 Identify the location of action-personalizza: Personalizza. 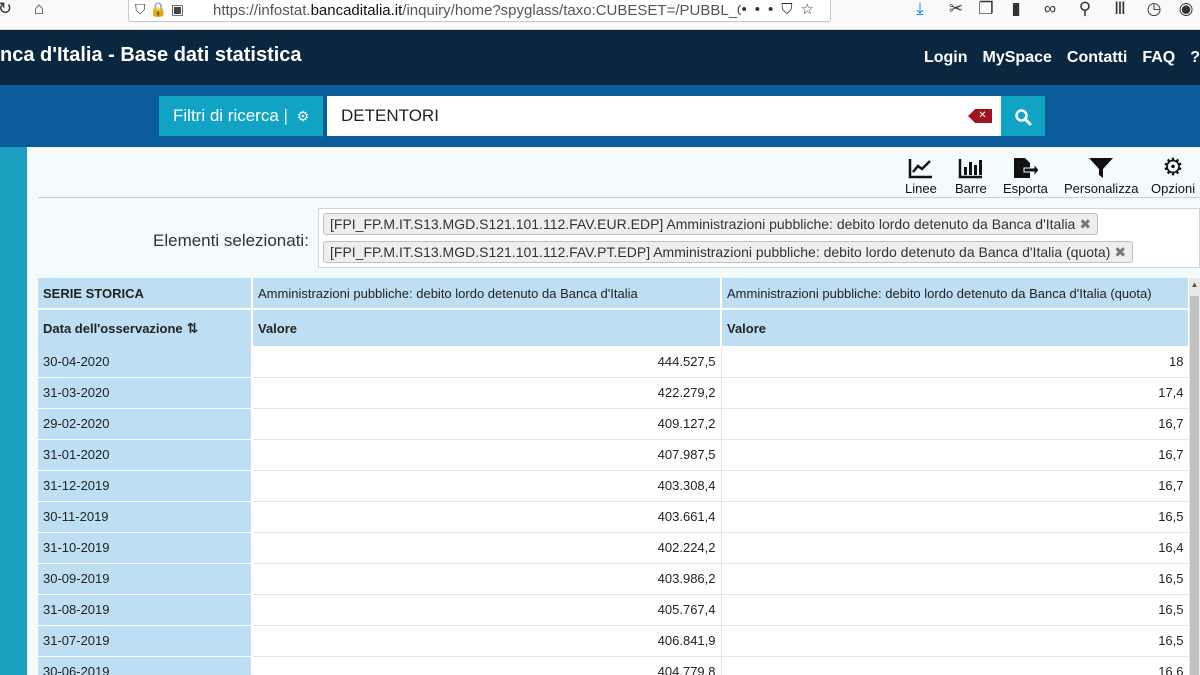
(1101, 176).